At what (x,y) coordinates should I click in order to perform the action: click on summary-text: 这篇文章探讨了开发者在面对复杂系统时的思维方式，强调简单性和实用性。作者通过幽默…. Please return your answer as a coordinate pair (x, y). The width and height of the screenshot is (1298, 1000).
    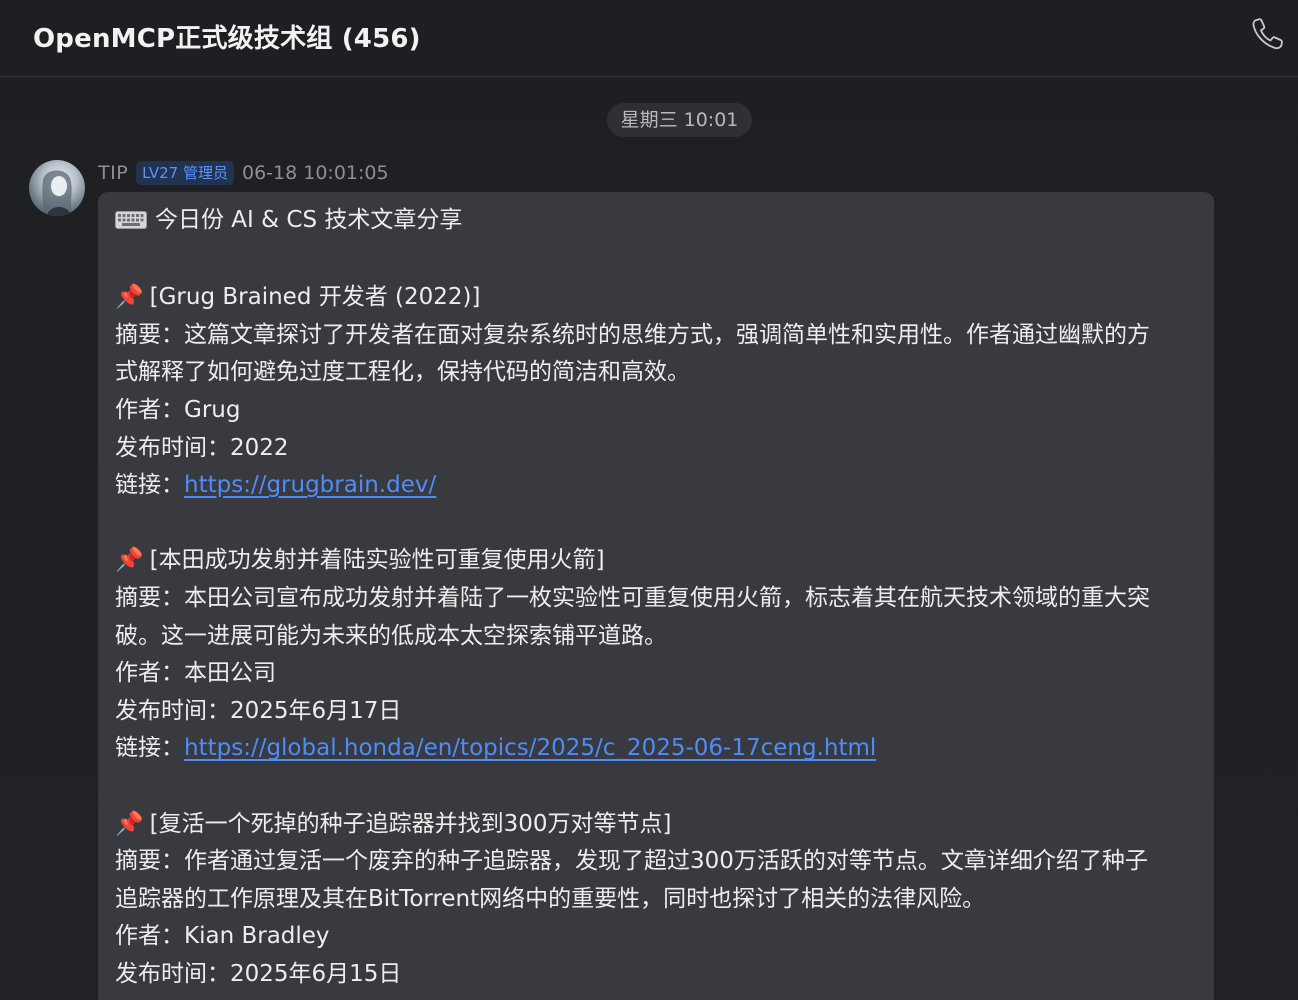
    Looking at the image, I should click on (667, 334).